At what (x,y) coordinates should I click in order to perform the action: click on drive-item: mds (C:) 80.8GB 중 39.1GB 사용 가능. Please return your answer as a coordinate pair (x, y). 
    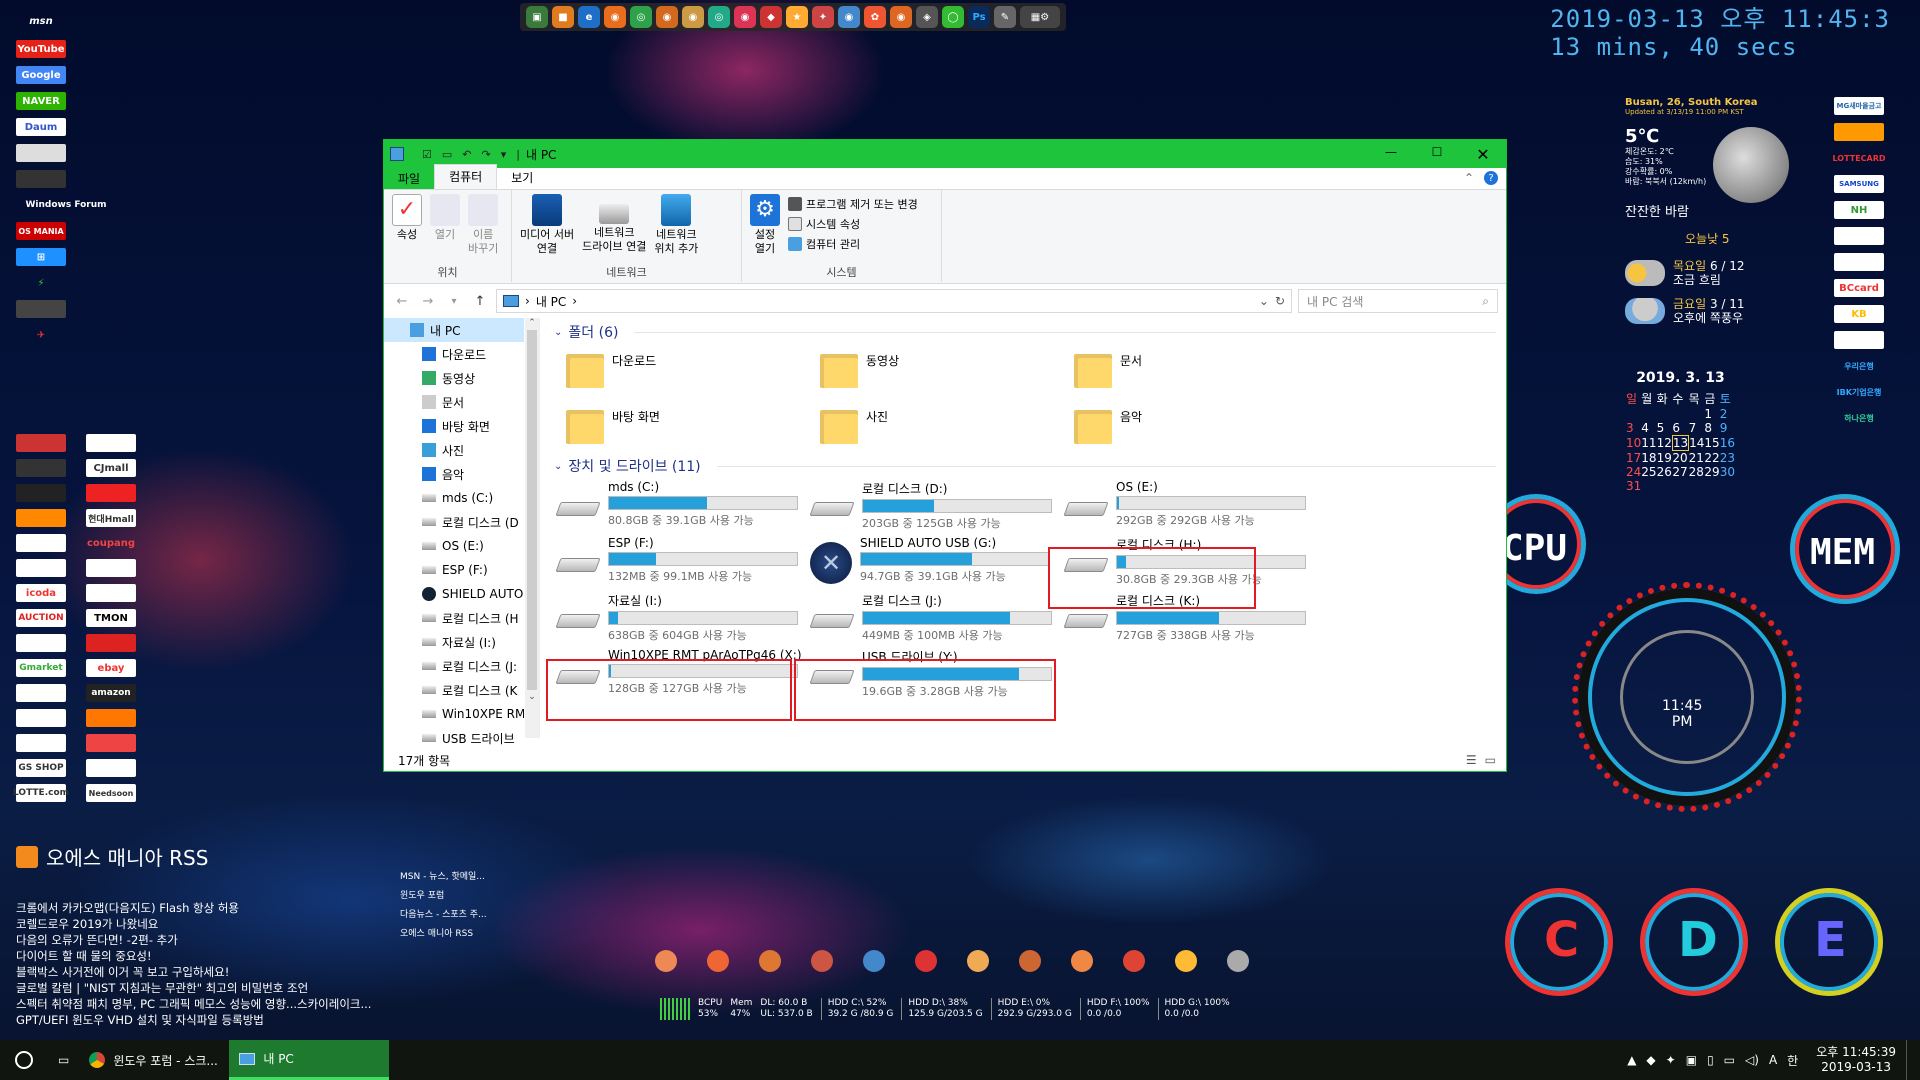
    Looking at the image, I should click on (680, 507).